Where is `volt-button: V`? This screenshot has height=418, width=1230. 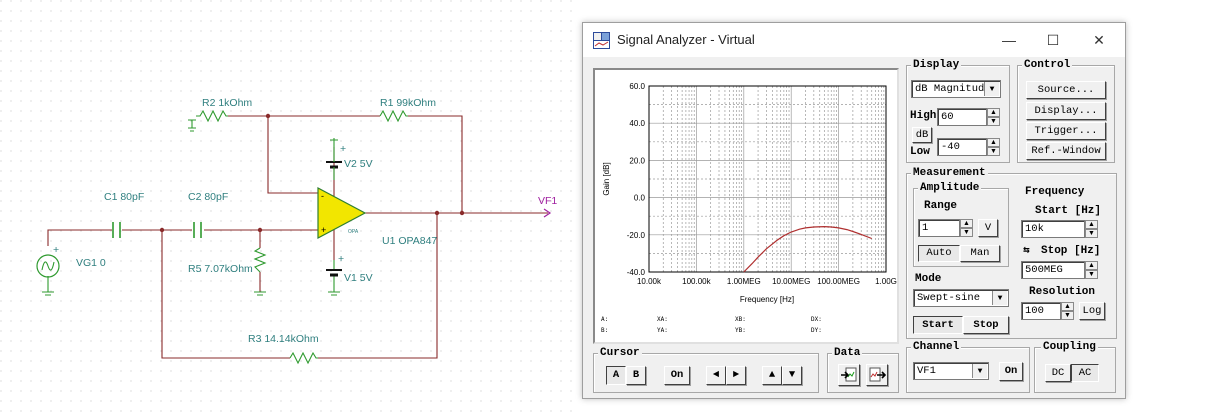 volt-button: V is located at coordinates (988, 228).